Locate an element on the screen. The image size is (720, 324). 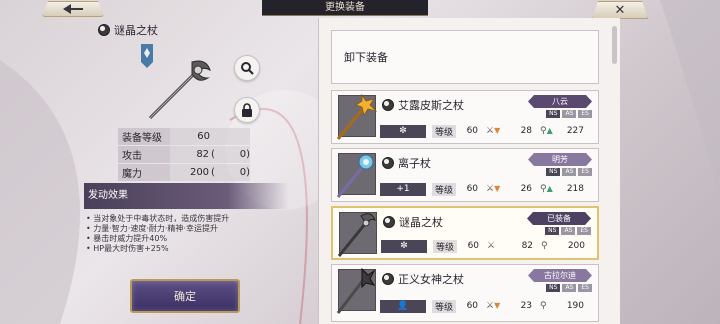
item-name: 谜晶之杖 is located at coordinates (421, 222).